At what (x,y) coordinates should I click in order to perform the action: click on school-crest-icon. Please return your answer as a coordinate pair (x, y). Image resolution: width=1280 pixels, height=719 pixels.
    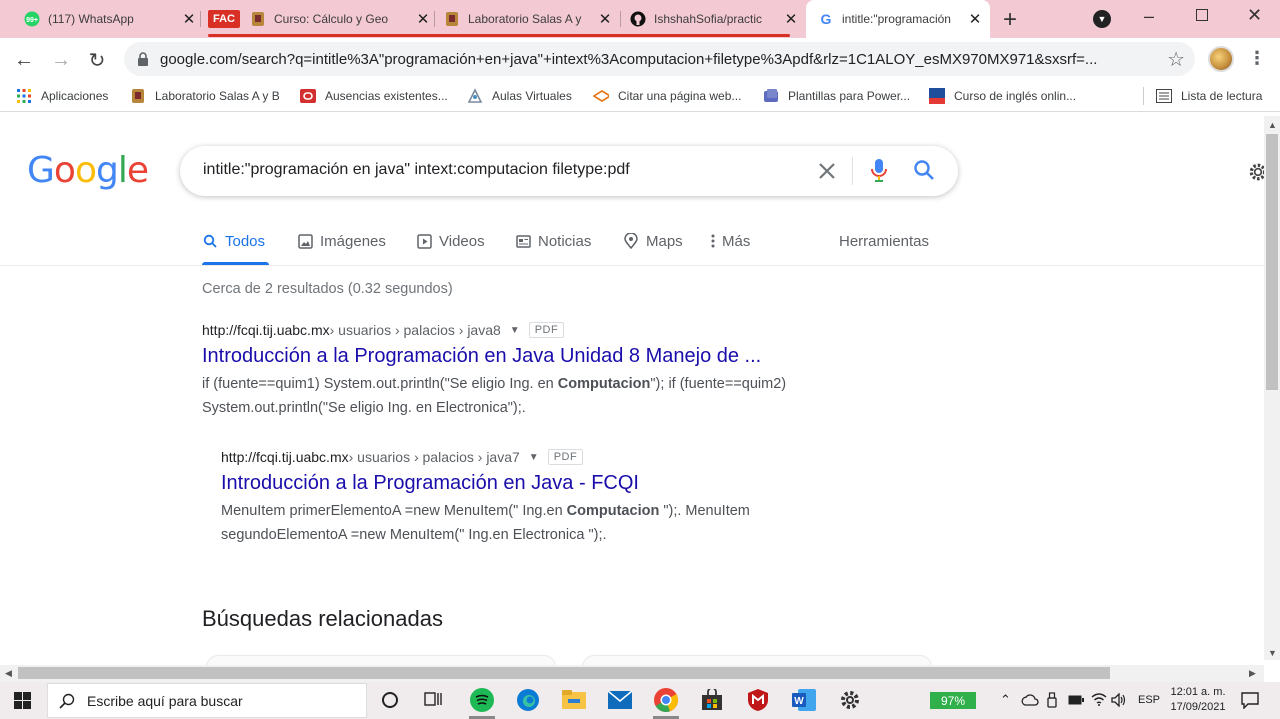
    Looking at the image, I should click on (452, 19).